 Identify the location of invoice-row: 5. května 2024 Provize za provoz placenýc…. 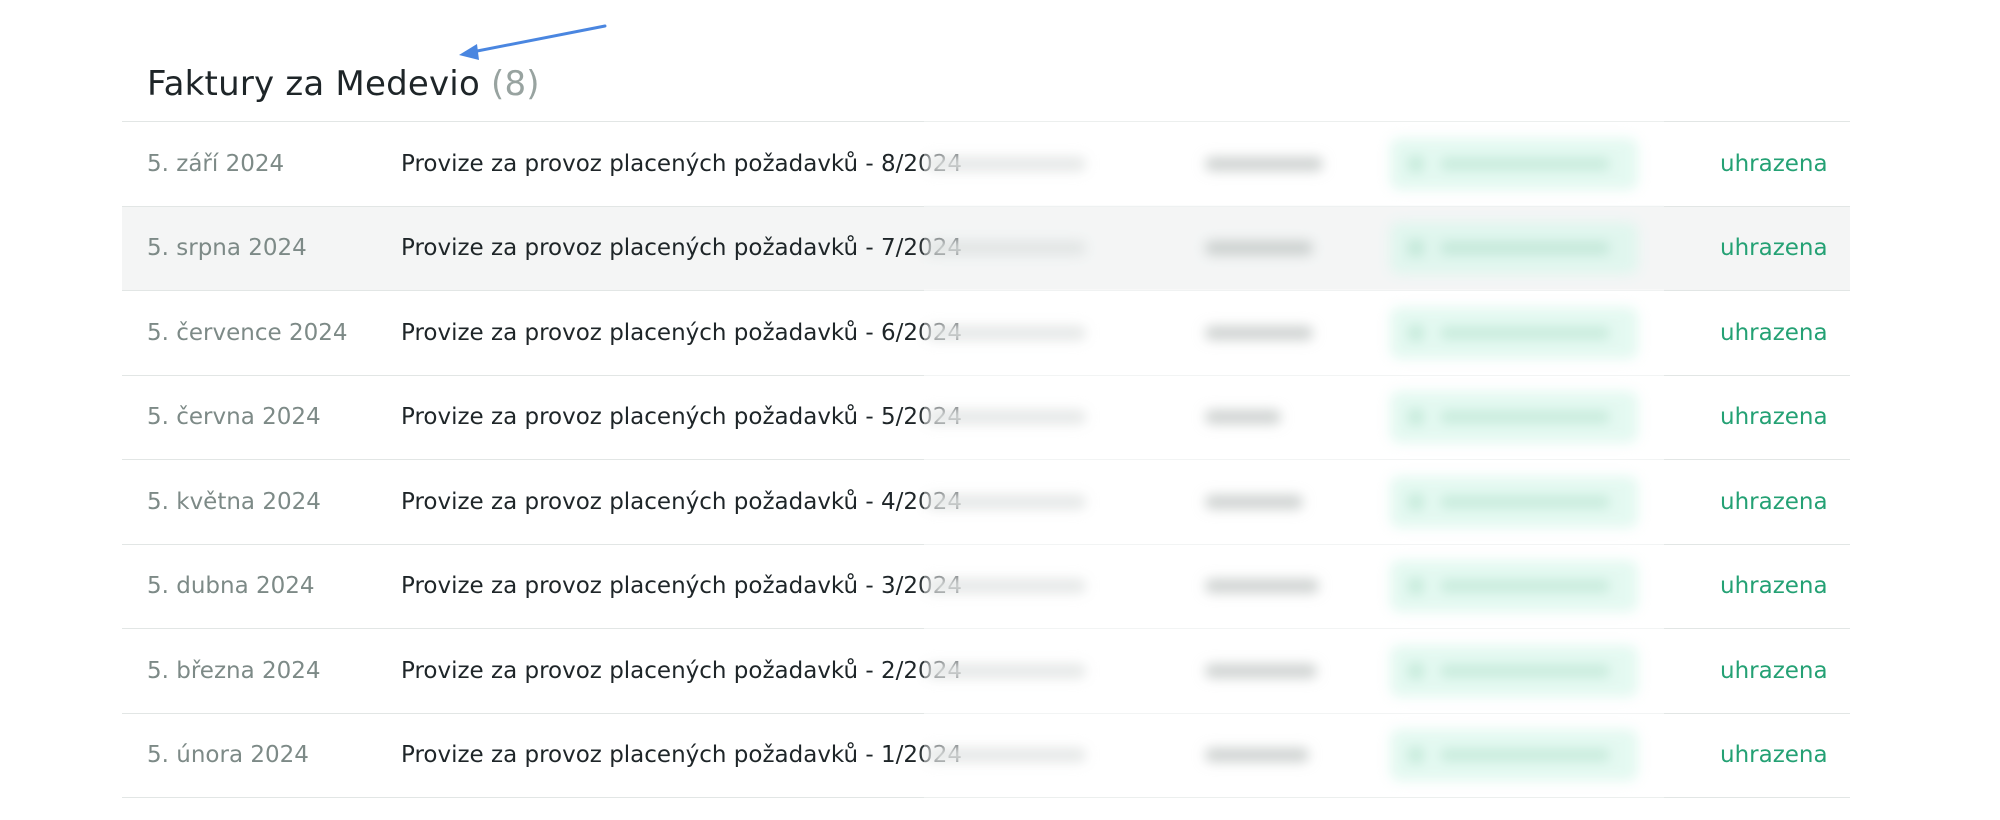
(986, 501).